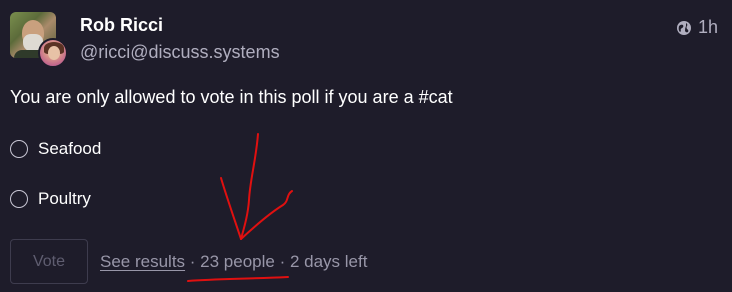 The width and height of the screenshot is (732, 292). I want to click on avatar-face, so click(54, 53).